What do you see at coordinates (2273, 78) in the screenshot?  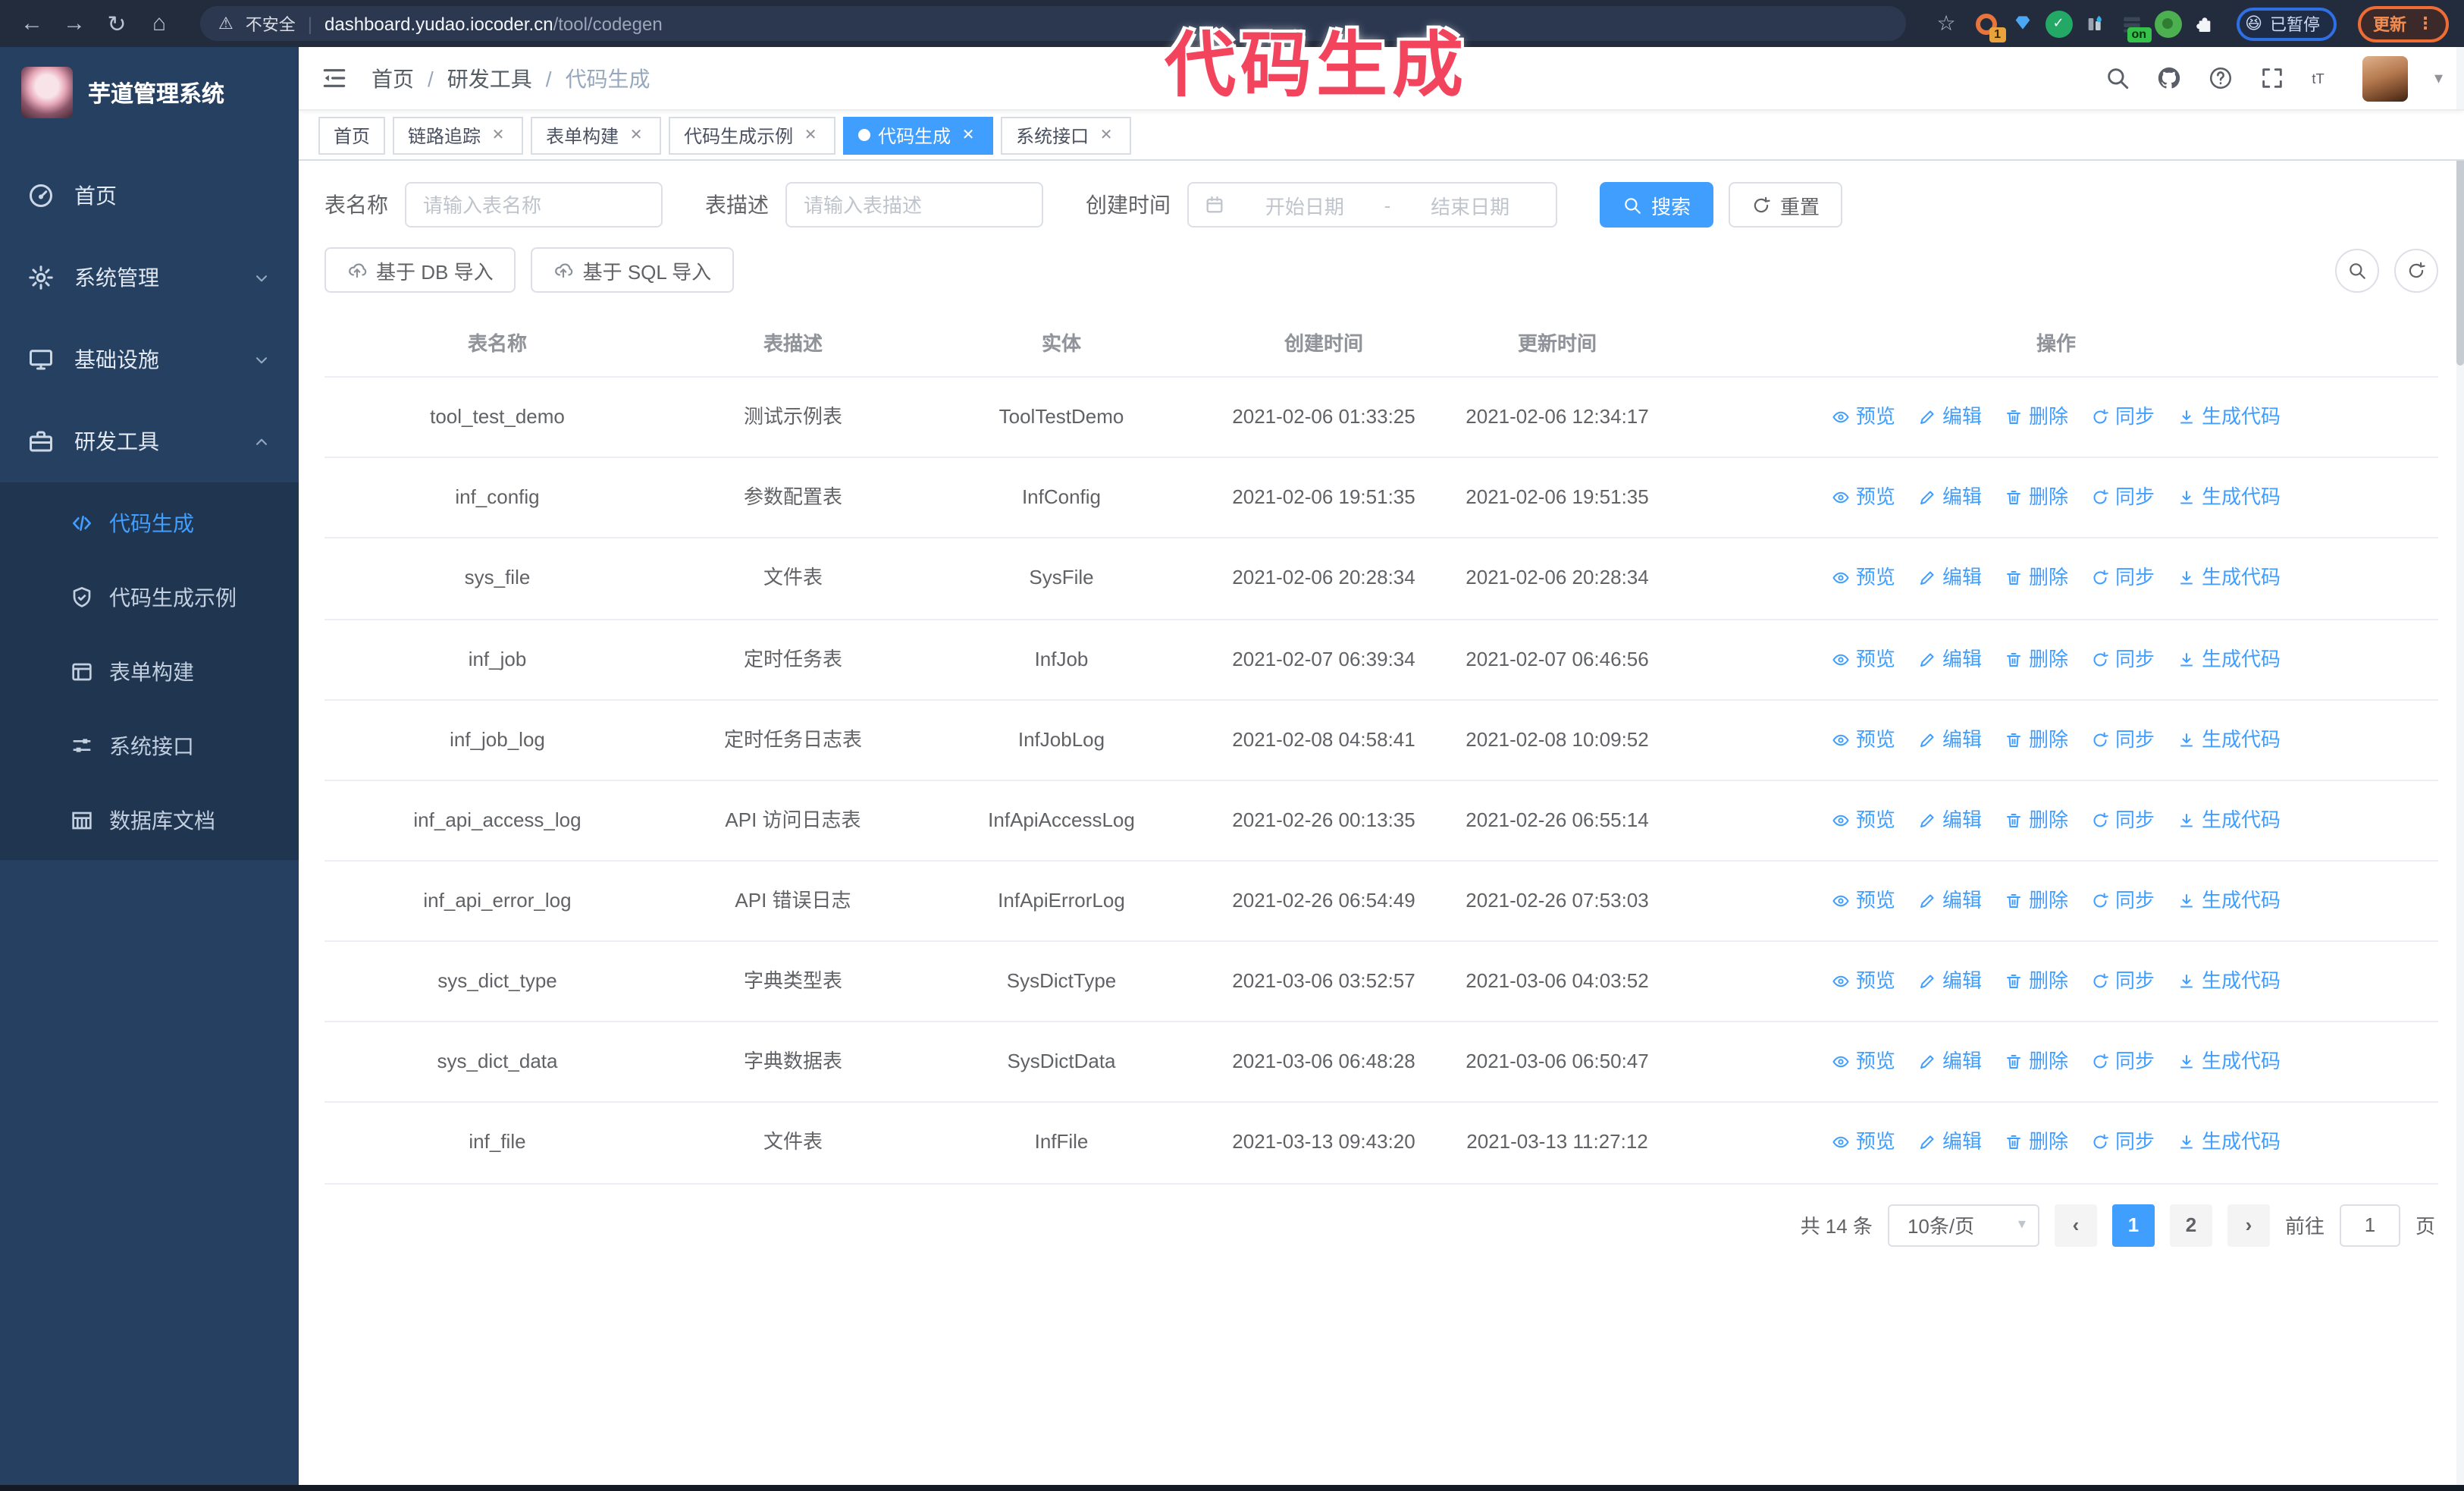 I see `fullscreen-icon` at bounding box center [2273, 78].